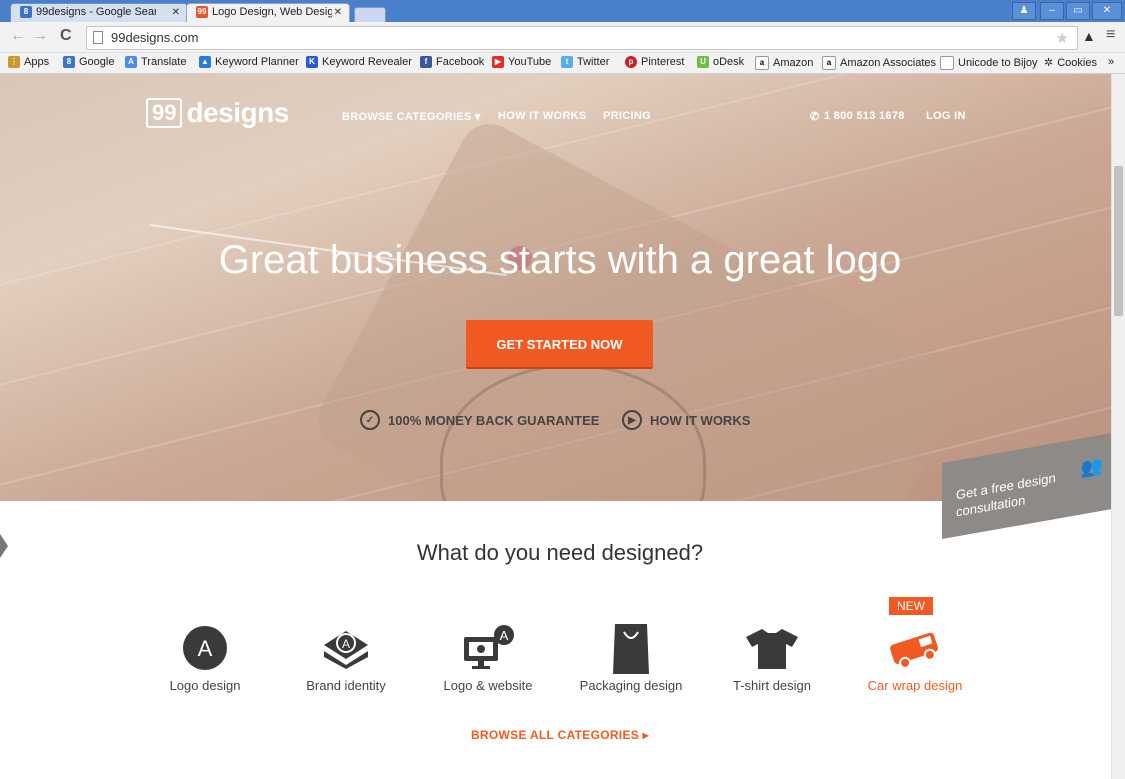  I want to click on bookmark-odesk: UoDesk, so click(720, 62).